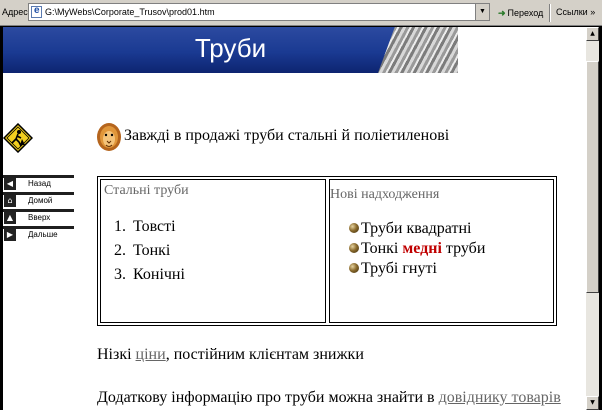 The height and width of the screenshot is (410, 602). What do you see at coordinates (417, 270) in the screenshot?
I see `list-item: Трубі гнуті` at bounding box center [417, 270].